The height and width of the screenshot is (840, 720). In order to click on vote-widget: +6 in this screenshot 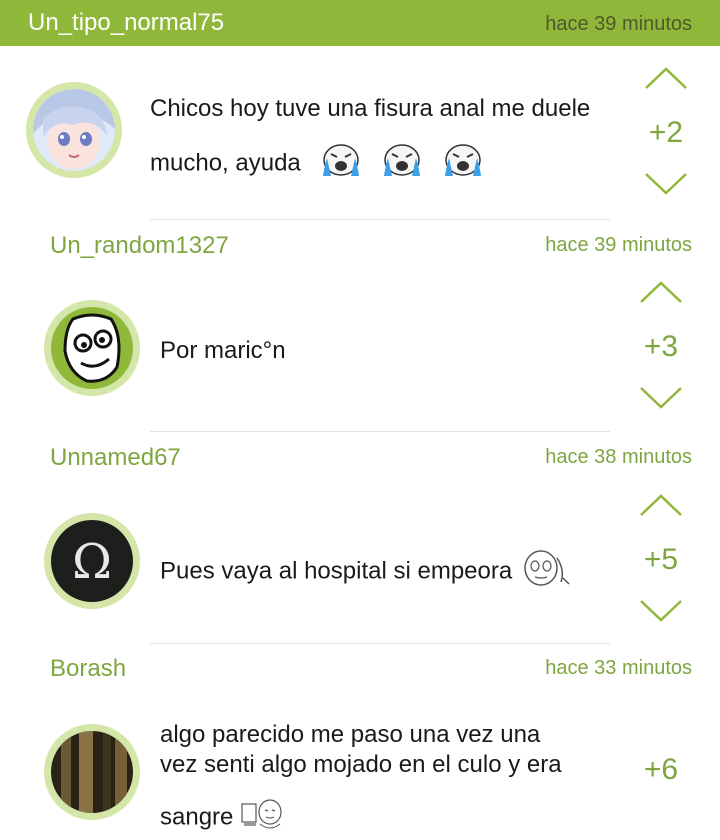, I will do `click(661, 768)`.